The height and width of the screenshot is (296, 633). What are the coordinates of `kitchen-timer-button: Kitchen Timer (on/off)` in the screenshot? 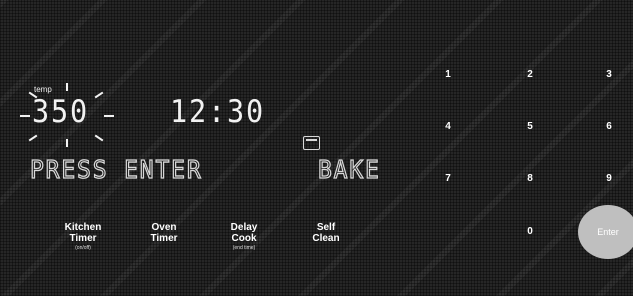 It's located at (83, 237).